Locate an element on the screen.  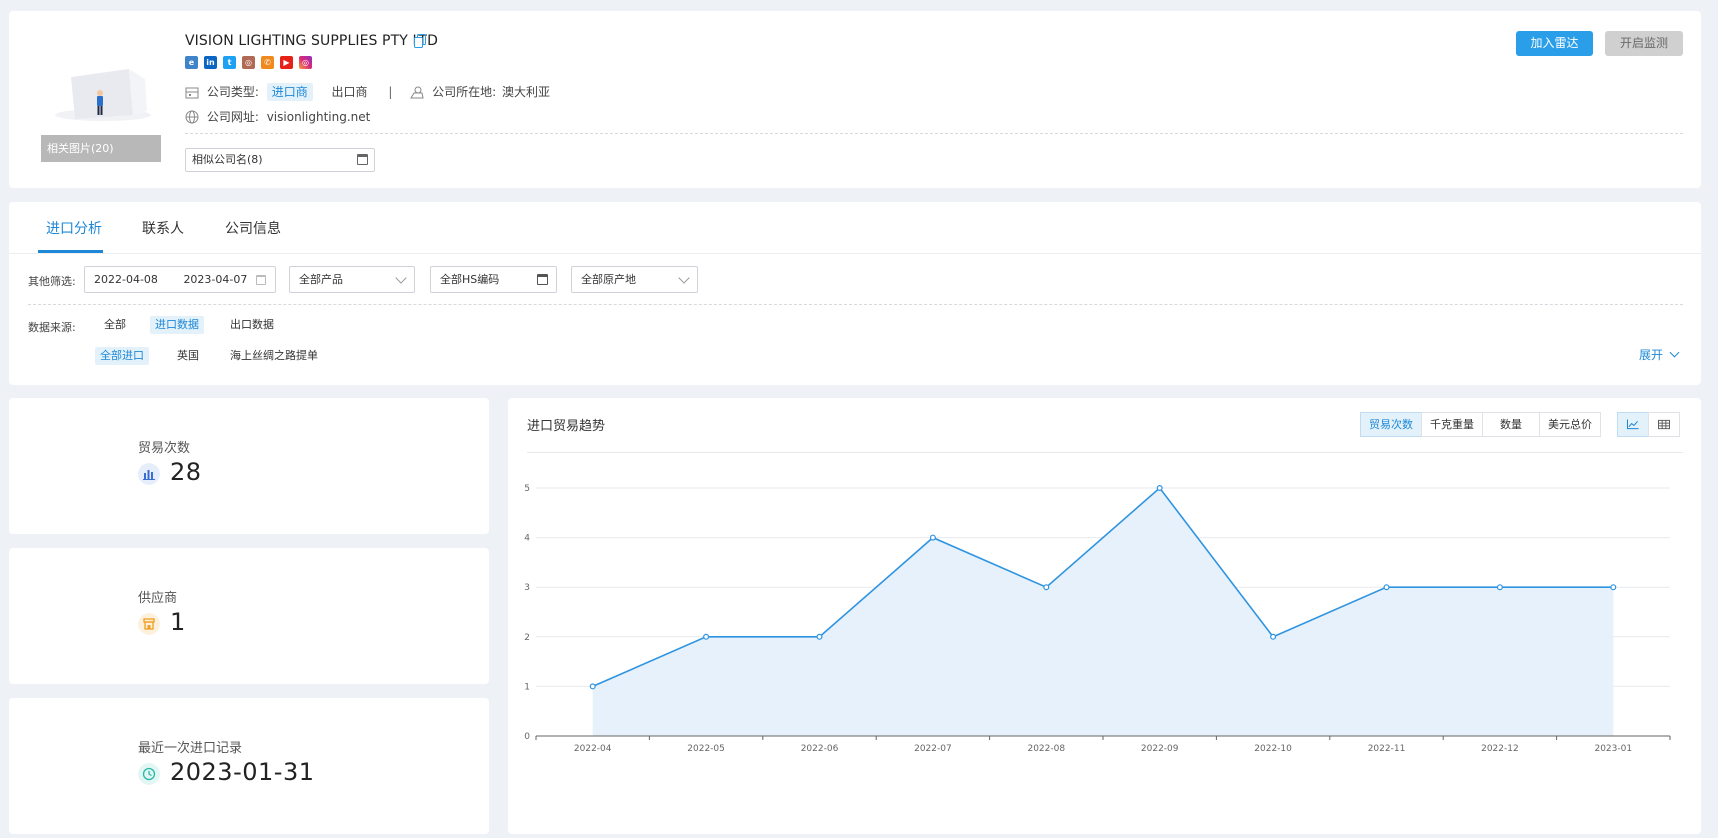
hs-code-value: 全部HS编码 is located at coordinates (470, 279).